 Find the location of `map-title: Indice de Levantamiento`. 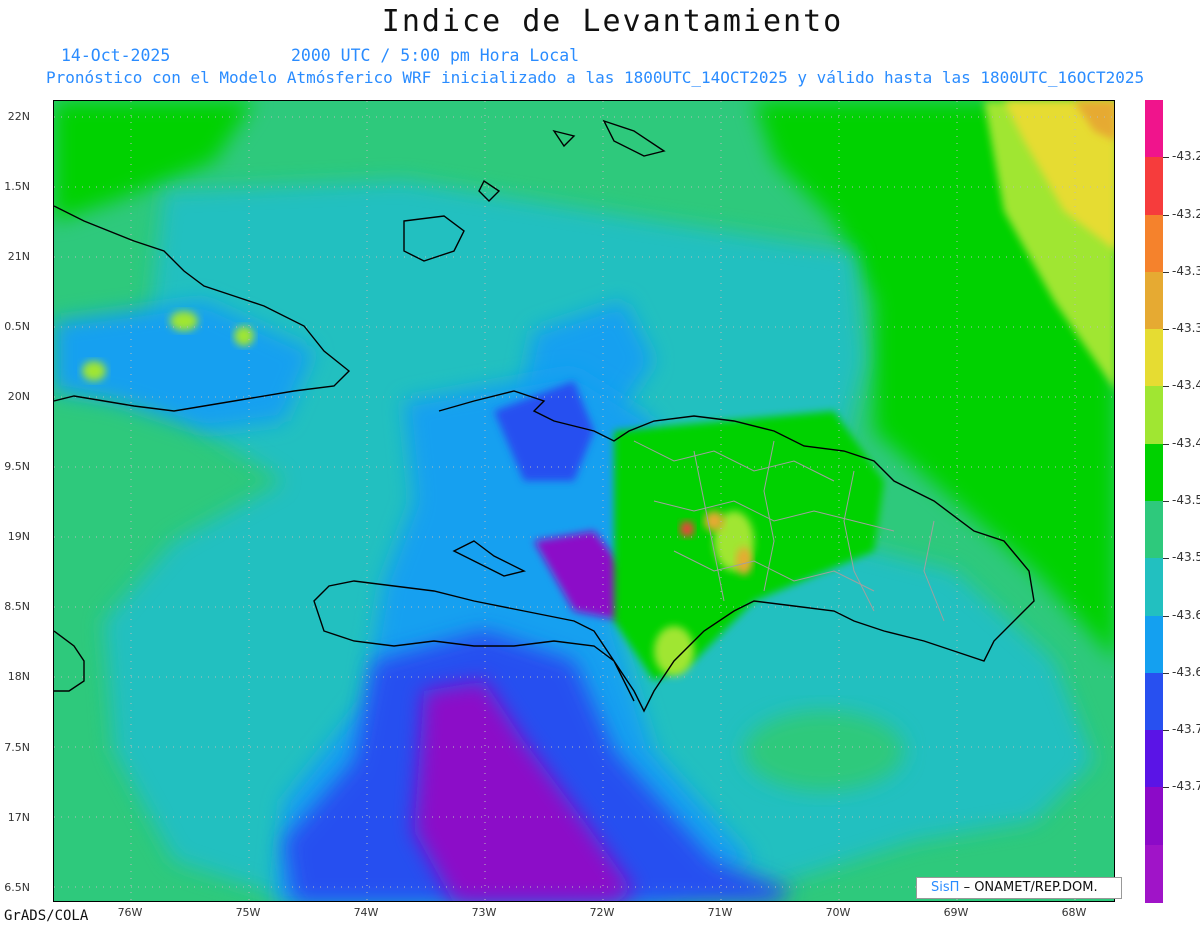

map-title: Indice de Levantamiento is located at coordinates (612, 21).